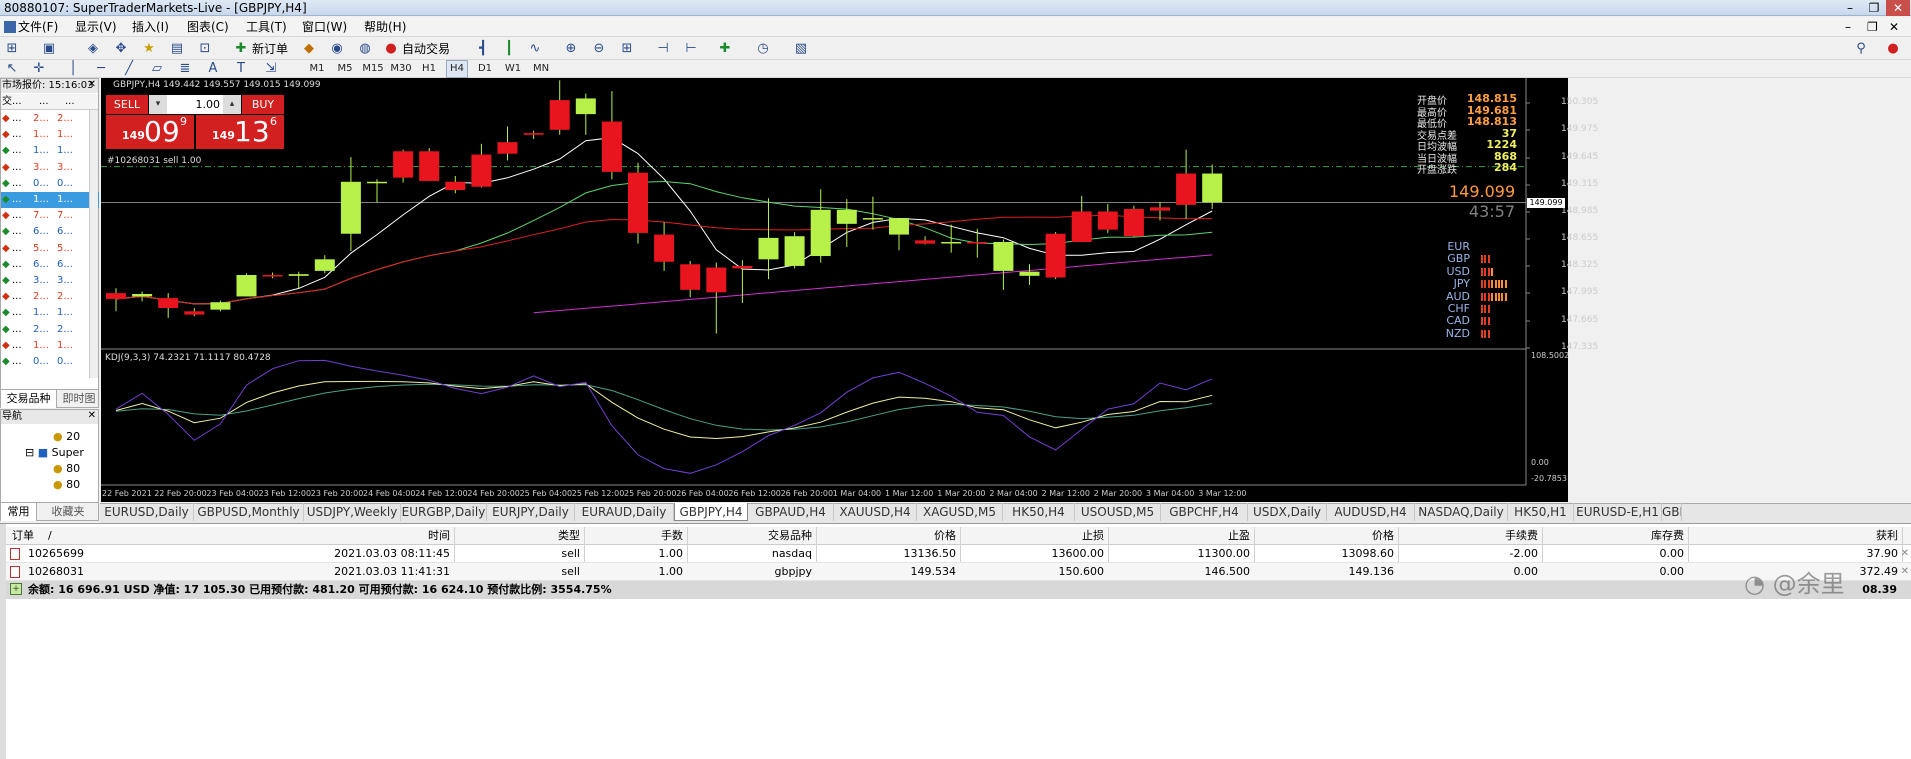  I want to click on sell-button: SELL, so click(127, 104).